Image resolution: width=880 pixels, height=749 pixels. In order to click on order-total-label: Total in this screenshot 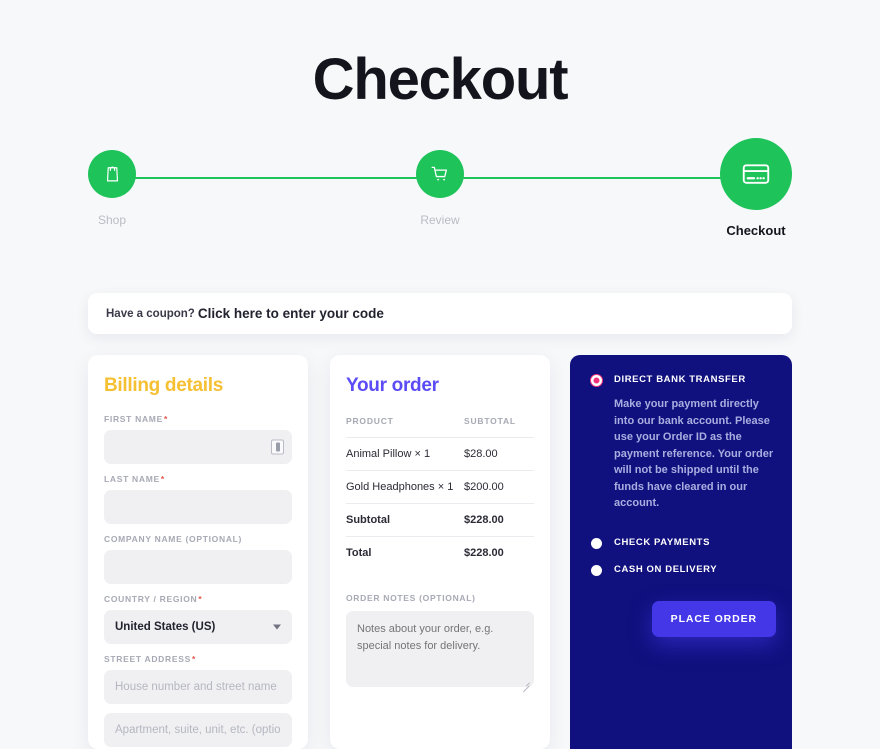, I will do `click(401, 552)`.